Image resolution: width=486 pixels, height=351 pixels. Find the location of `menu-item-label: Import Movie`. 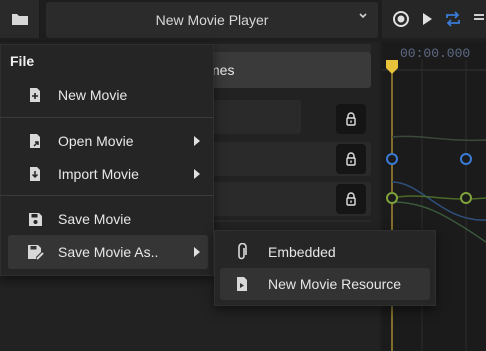

menu-item-label: Import Movie is located at coordinates (98, 174).